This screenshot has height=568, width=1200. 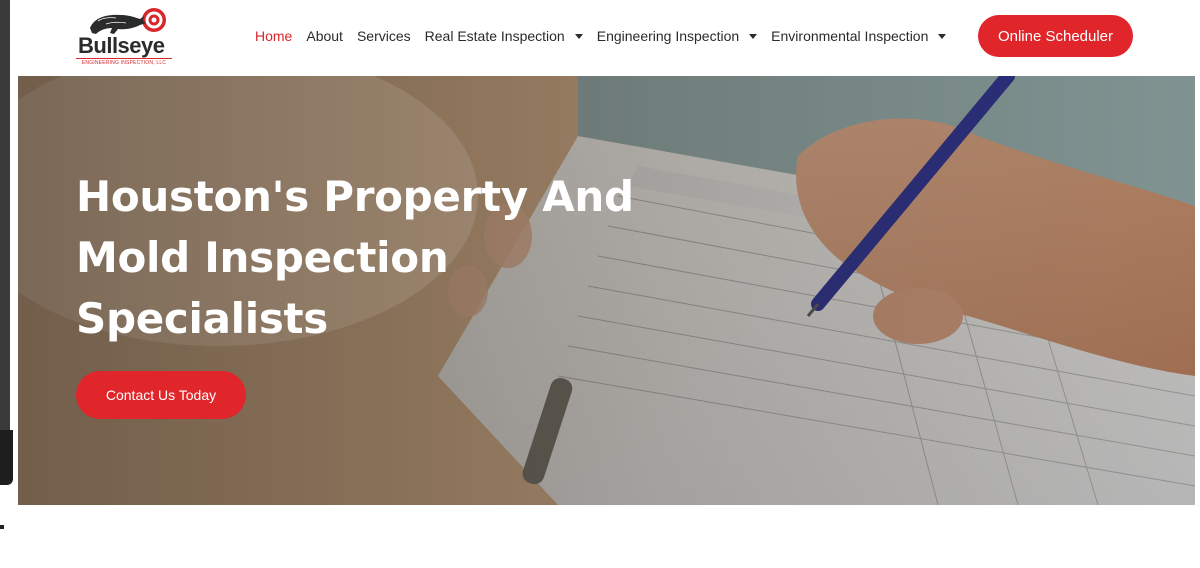 I want to click on nav-item-label: Engineering Inspection, so click(x=668, y=36).